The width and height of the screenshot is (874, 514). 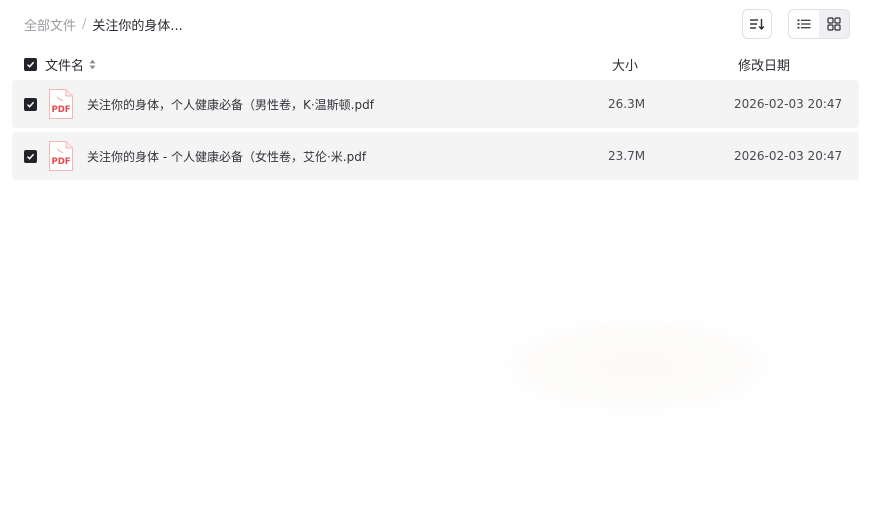 I want to click on toolbar, so click(x=796, y=24).